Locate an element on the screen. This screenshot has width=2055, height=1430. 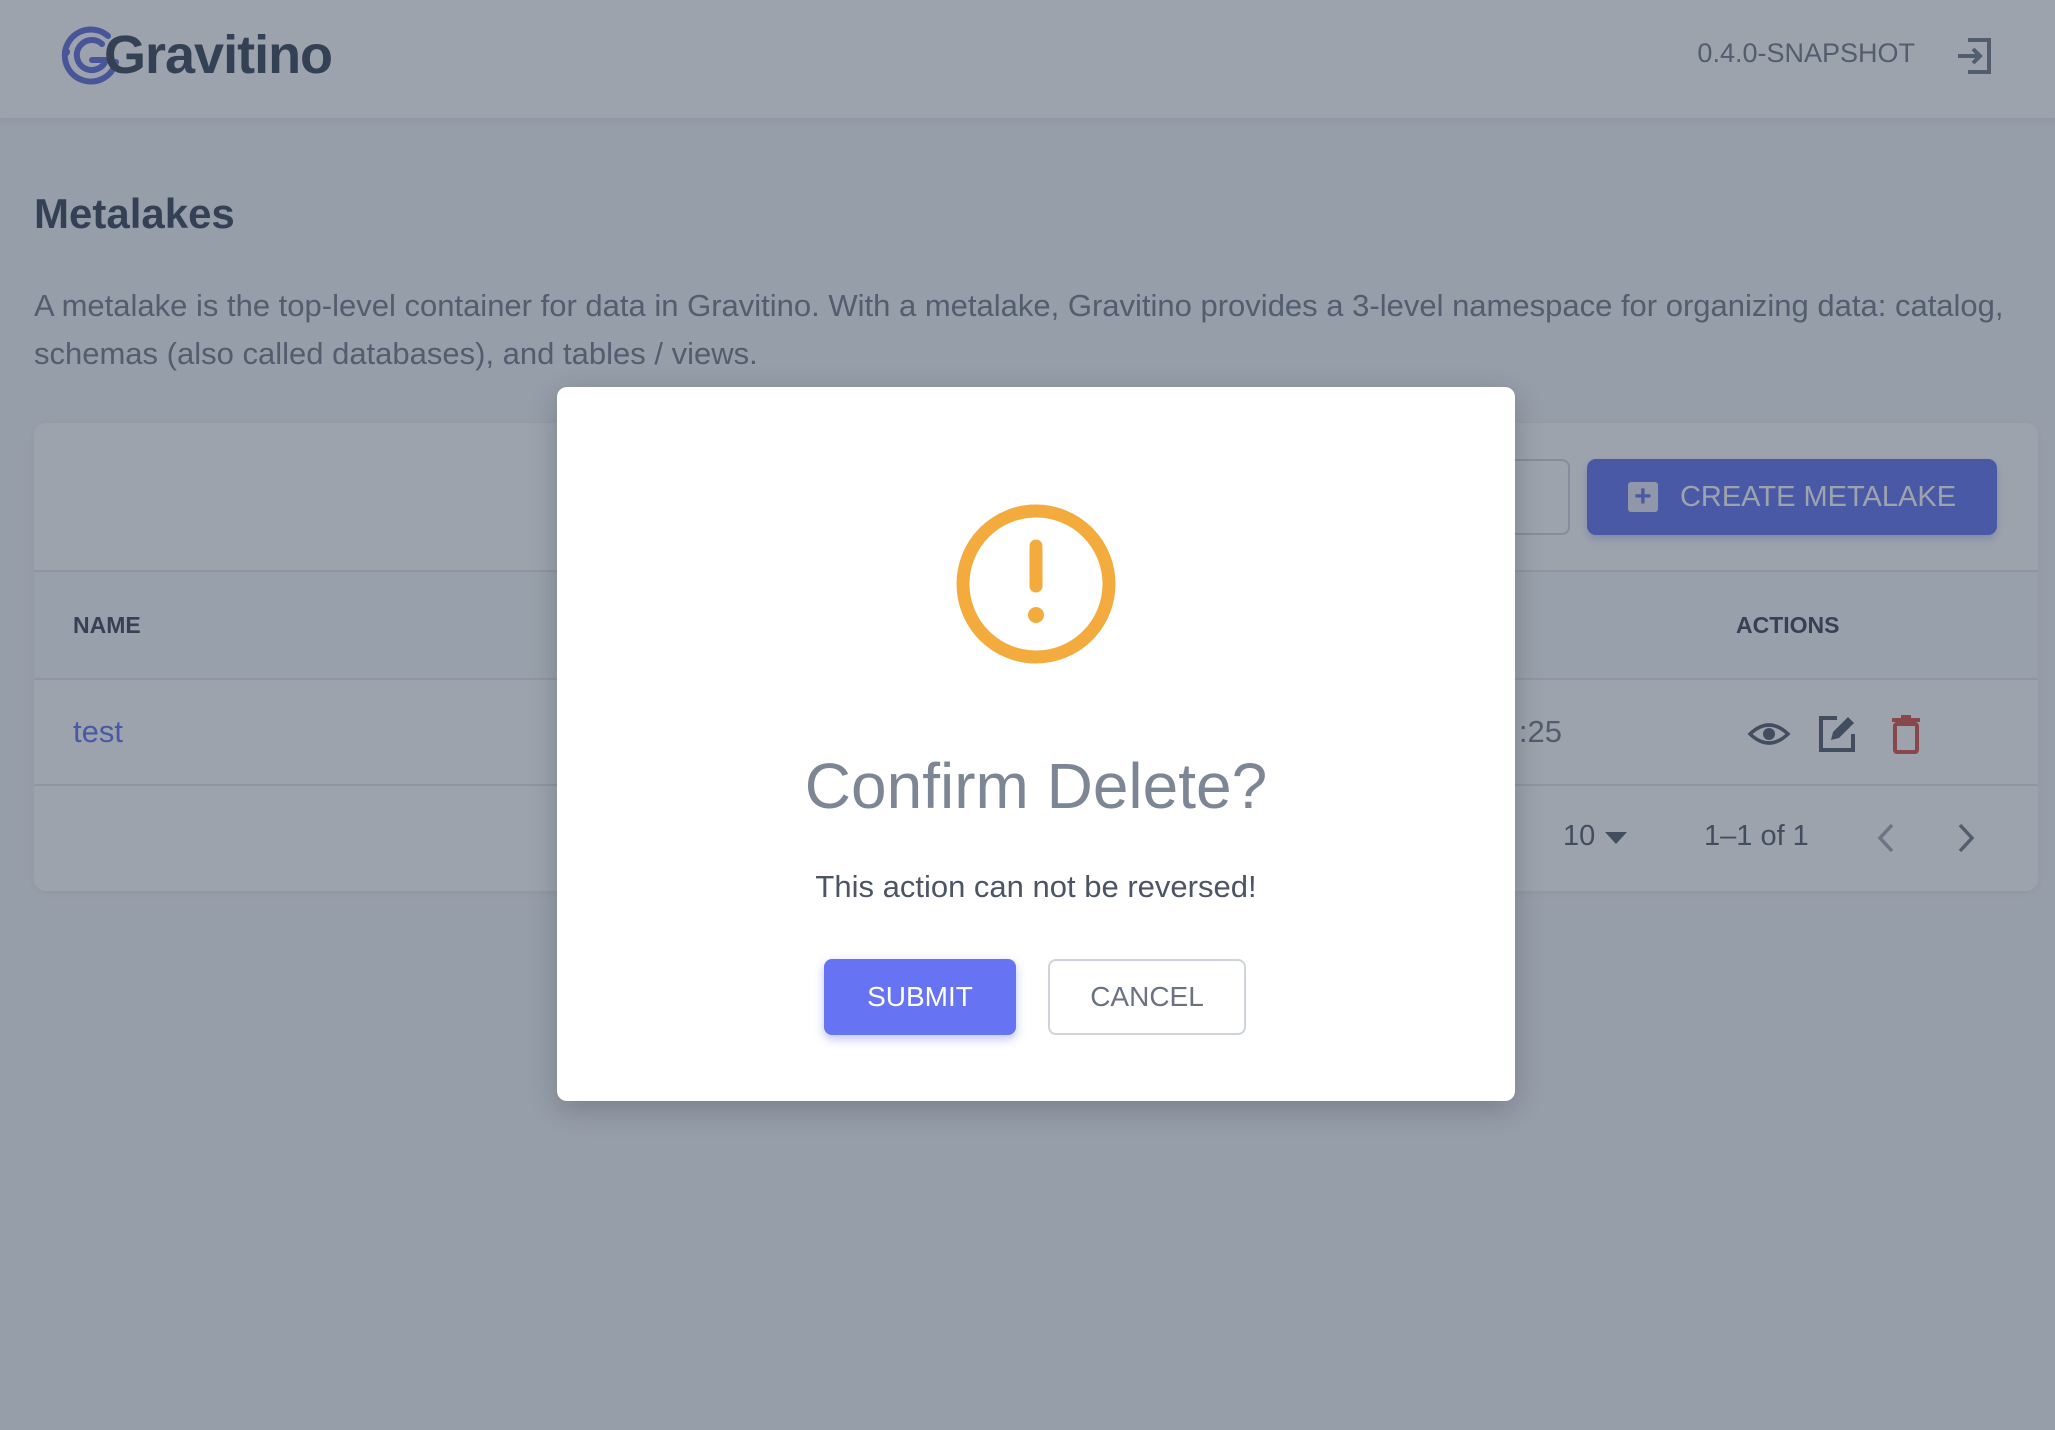
dialog-title: Confirm Delete? is located at coordinates (1036, 786).